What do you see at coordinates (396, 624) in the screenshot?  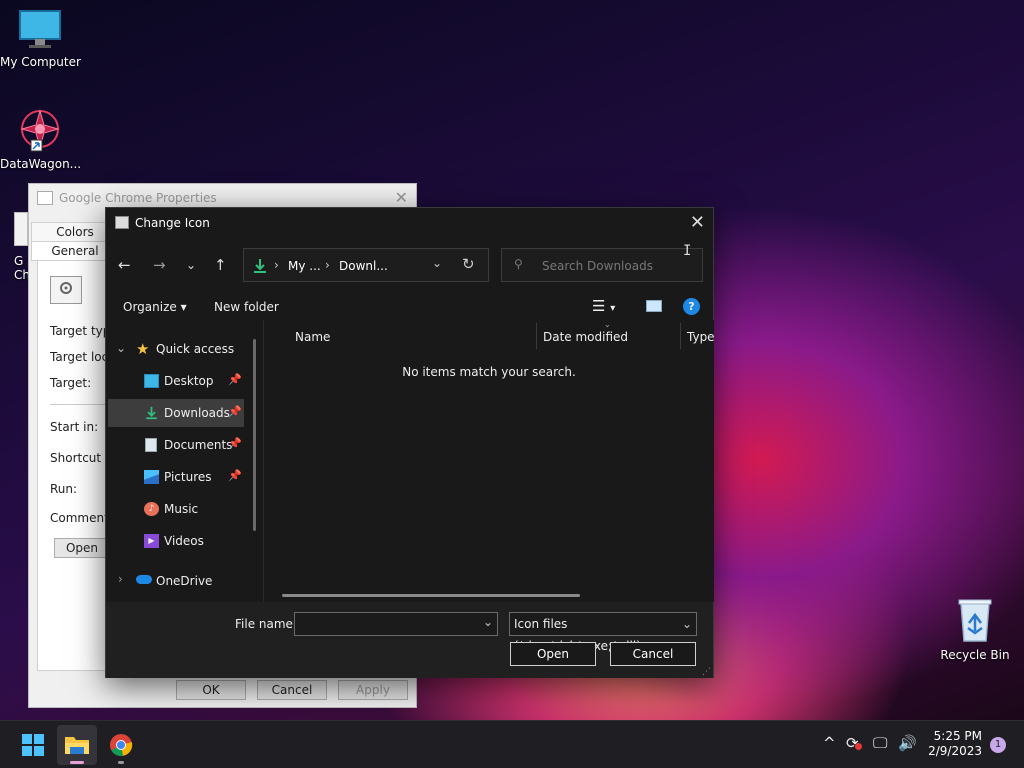 I see `file-name-input: ⌄` at bounding box center [396, 624].